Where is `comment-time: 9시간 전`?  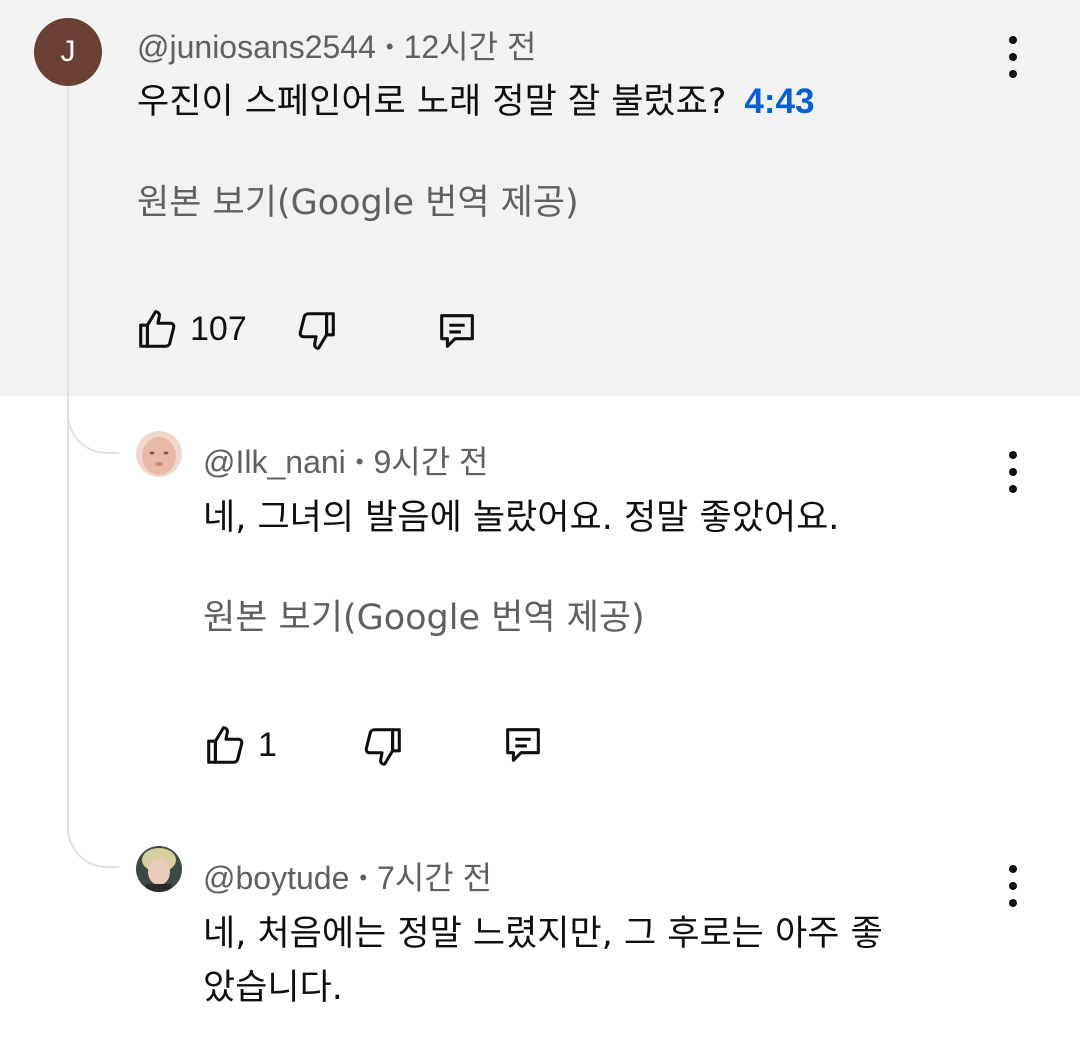
comment-time: 9시간 전 is located at coordinates (431, 462).